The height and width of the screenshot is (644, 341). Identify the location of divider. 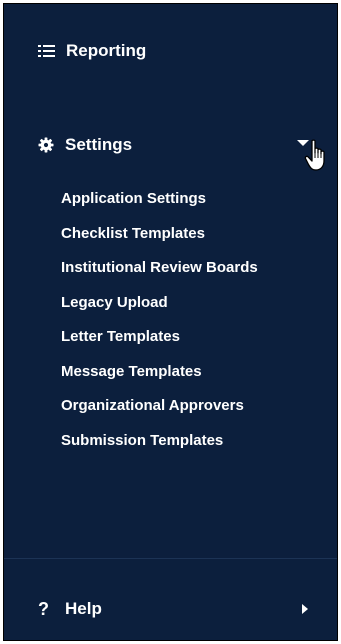
(170, 558).